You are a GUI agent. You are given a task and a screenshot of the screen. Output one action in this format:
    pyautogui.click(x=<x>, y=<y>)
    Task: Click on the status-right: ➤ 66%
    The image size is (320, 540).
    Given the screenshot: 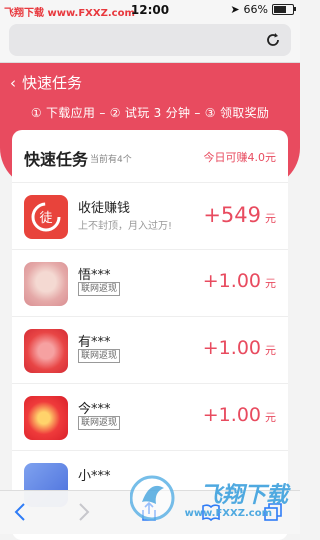 What is the action you would take?
    pyautogui.click(x=263, y=9)
    